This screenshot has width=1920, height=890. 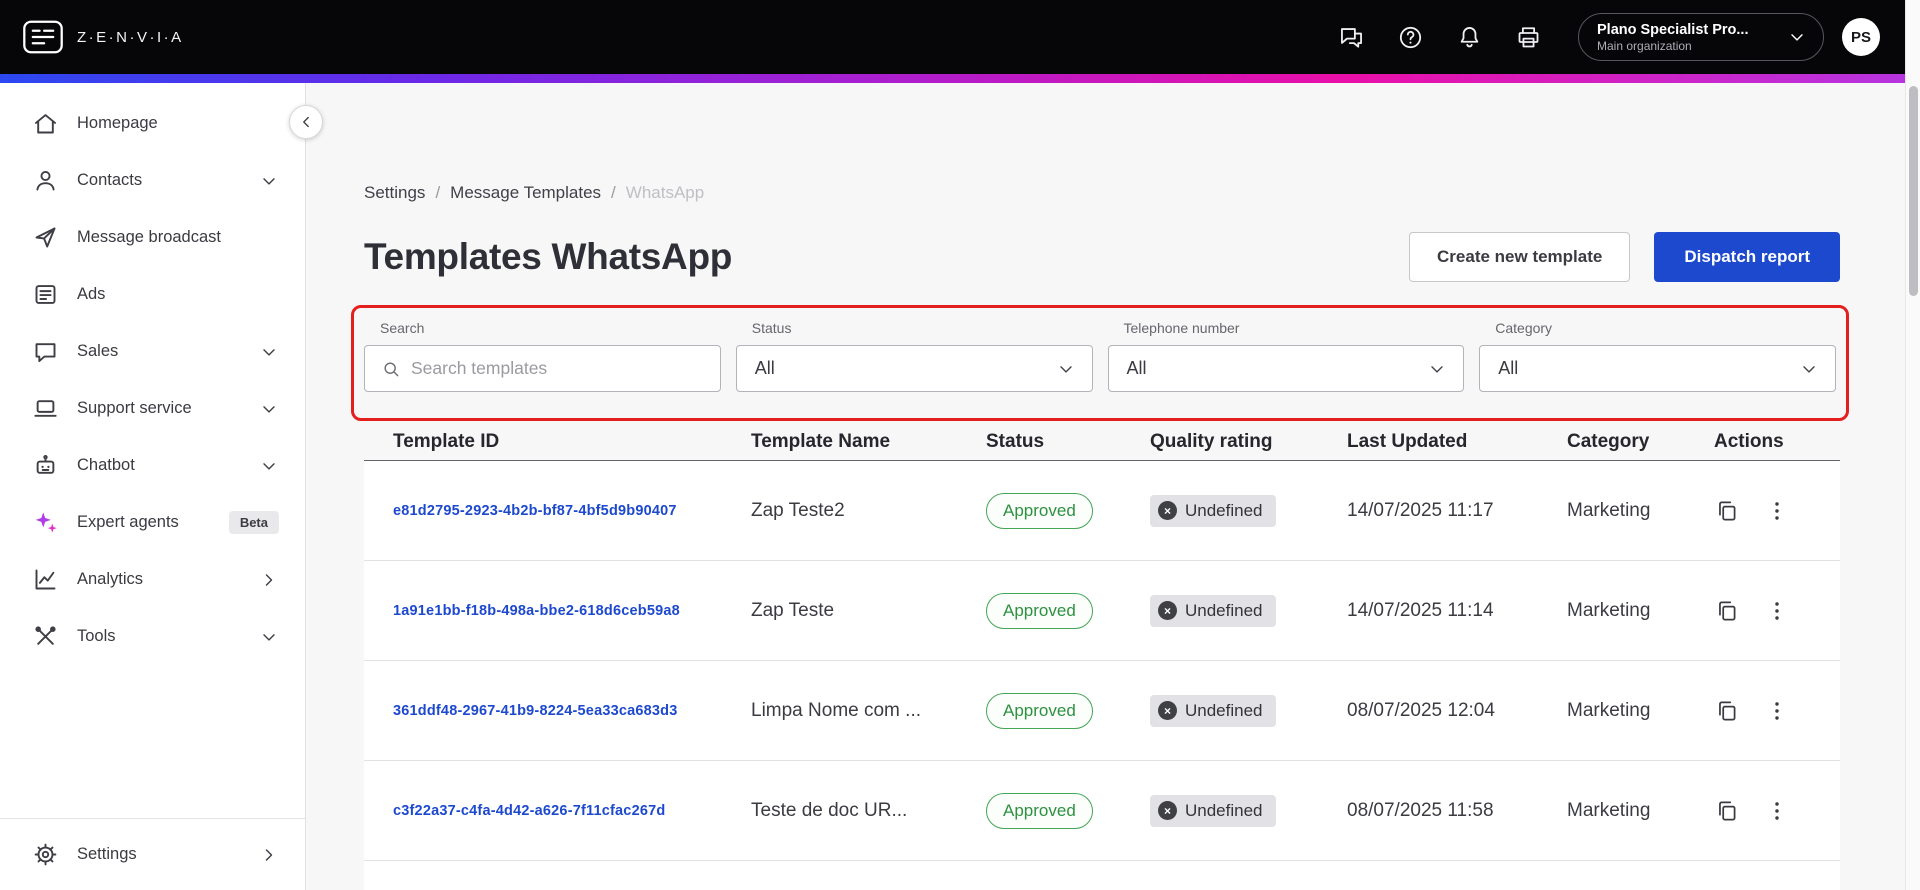 I want to click on sparkles-icon, so click(x=45, y=522).